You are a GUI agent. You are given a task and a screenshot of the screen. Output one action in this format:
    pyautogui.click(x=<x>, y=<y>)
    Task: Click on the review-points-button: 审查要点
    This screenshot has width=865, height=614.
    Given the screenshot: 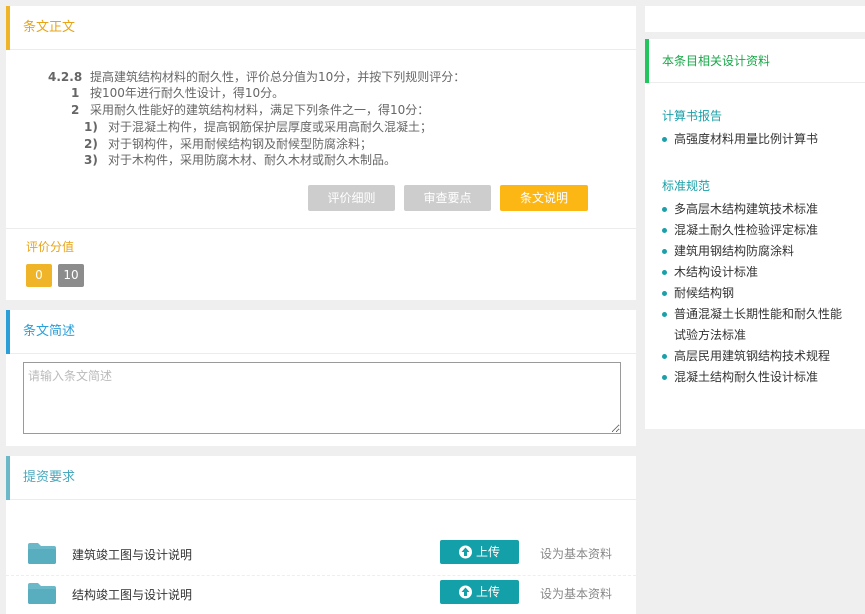 What is the action you would take?
    pyautogui.click(x=447, y=198)
    